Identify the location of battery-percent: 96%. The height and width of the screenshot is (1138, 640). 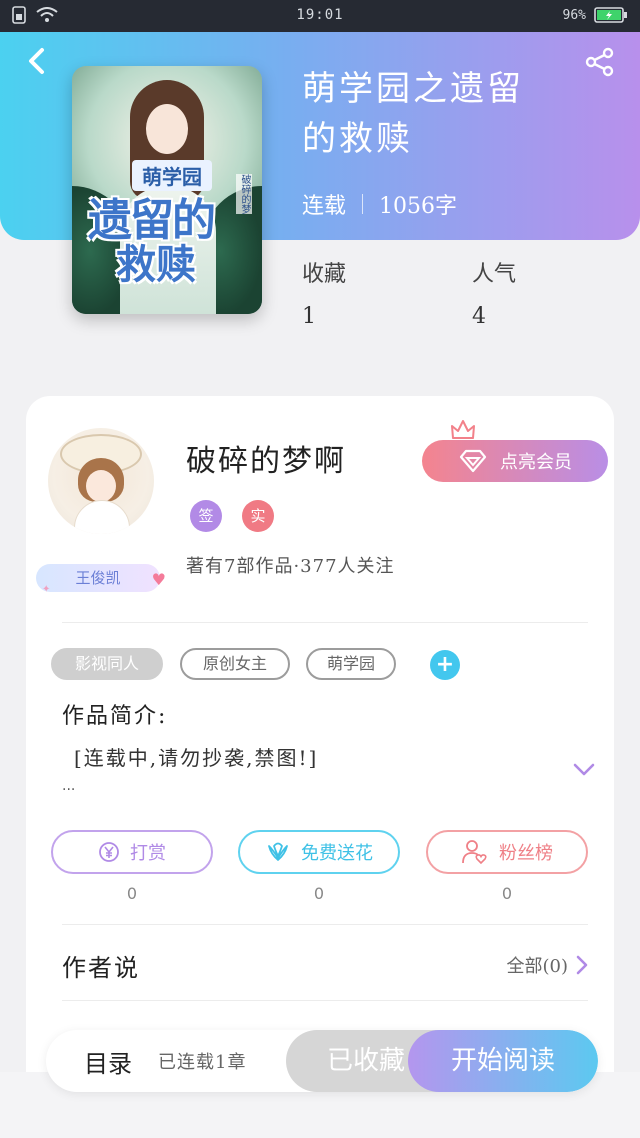
(574, 15).